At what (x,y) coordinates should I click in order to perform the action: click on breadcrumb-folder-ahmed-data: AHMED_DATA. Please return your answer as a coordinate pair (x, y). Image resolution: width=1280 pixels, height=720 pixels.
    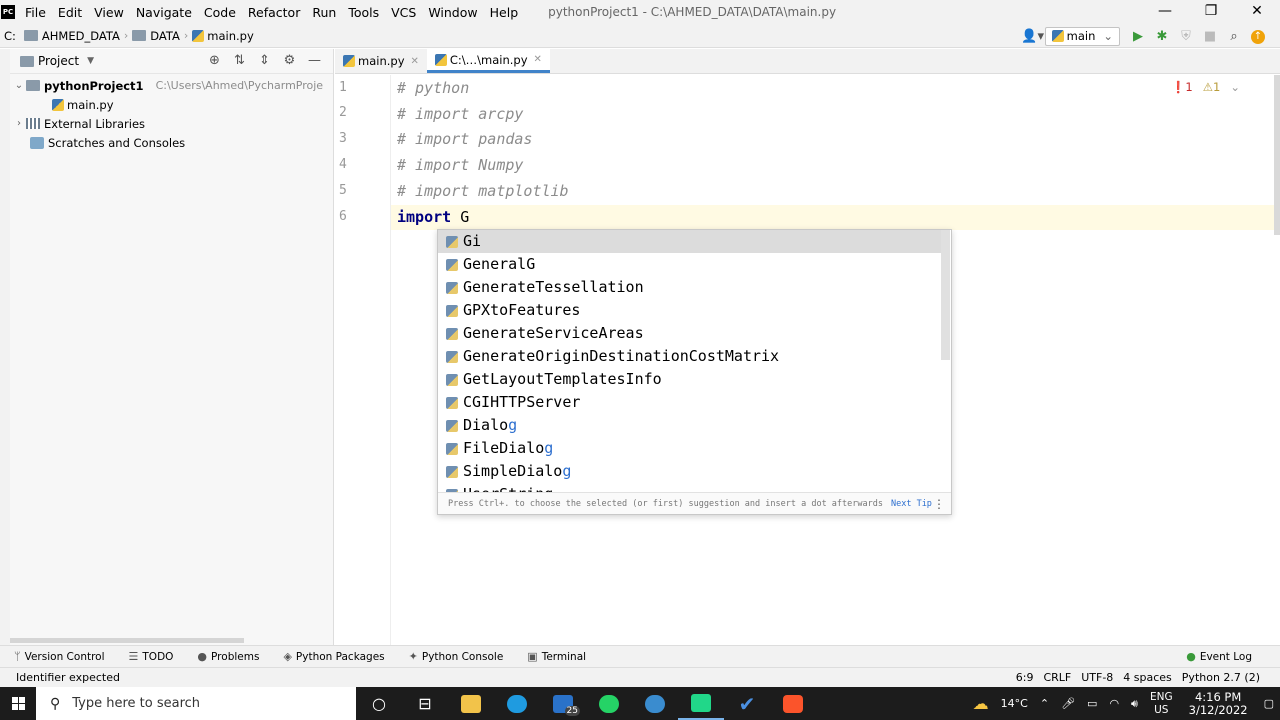
    Looking at the image, I should click on (72, 36).